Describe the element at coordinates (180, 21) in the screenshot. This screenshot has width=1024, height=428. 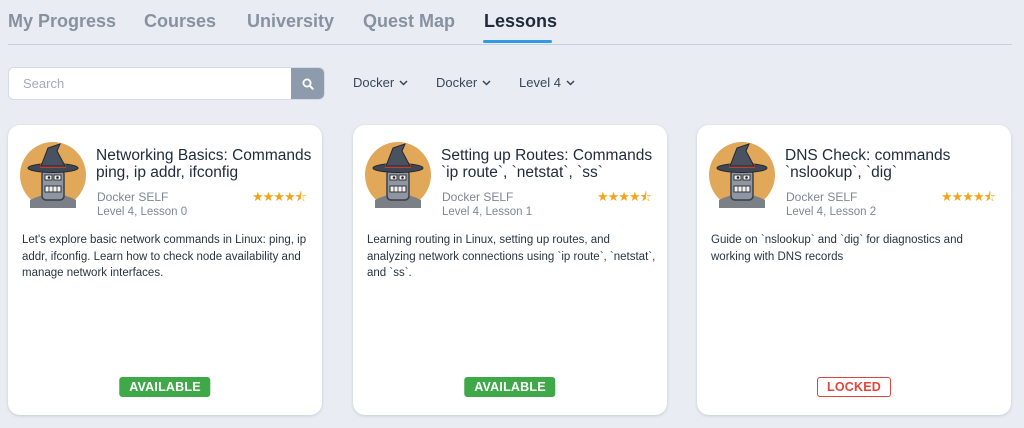
I see `tab-courses: Courses` at that location.